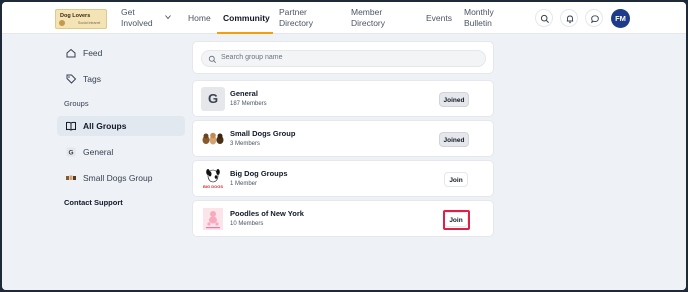  Describe the element at coordinates (343, 98) in the screenshot. I see `group-card-general: G General 187 Members Joined` at that location.